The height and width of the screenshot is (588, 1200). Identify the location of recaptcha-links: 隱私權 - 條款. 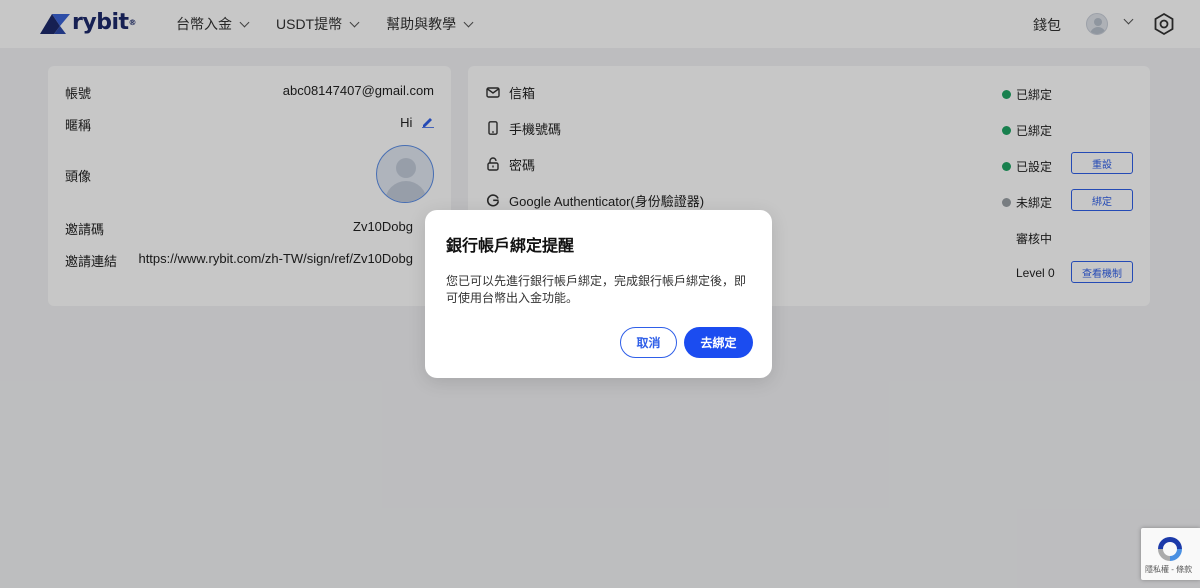
(1168, 569).